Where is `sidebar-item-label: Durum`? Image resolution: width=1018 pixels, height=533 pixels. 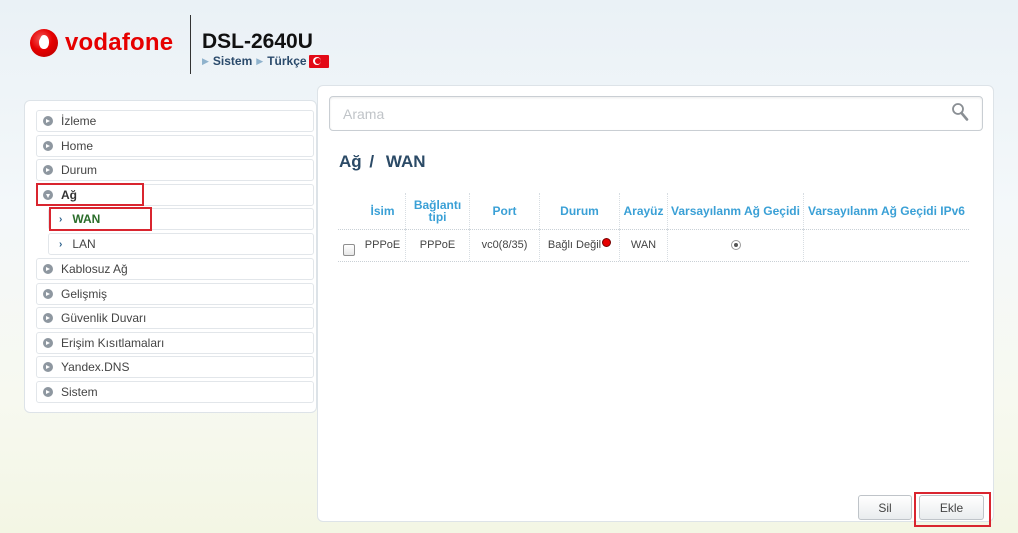
sidebar-item-label: Durum is located at coordinates (79, 170).